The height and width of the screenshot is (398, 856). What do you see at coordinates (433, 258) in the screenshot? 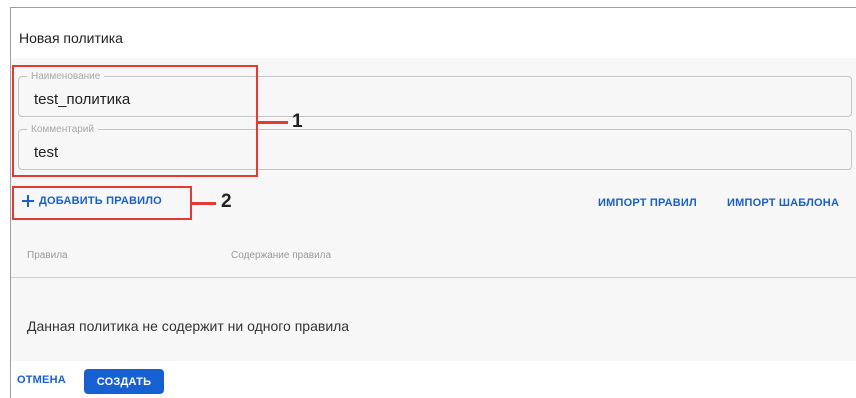
I see `rules-table-header: Правила Содержание правила` at bounding box center [433, 258].